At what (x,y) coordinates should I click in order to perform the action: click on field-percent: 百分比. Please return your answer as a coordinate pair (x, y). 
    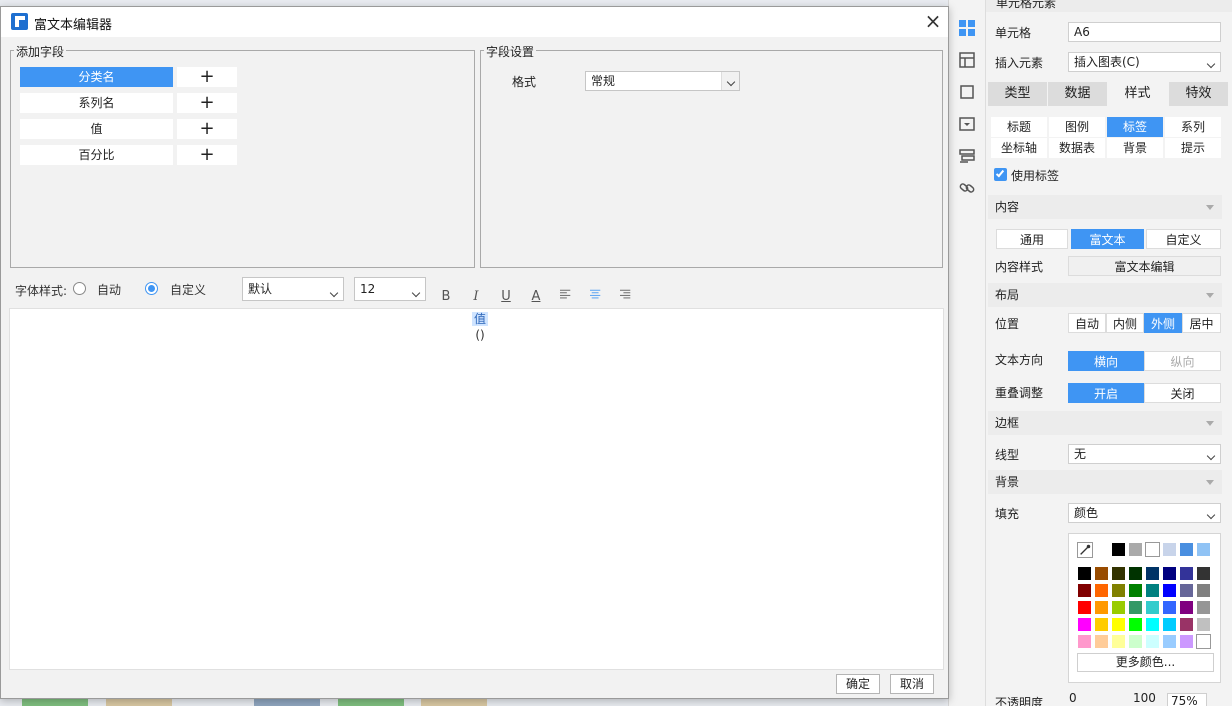
    Looking at the image, I should click on (96, 155).